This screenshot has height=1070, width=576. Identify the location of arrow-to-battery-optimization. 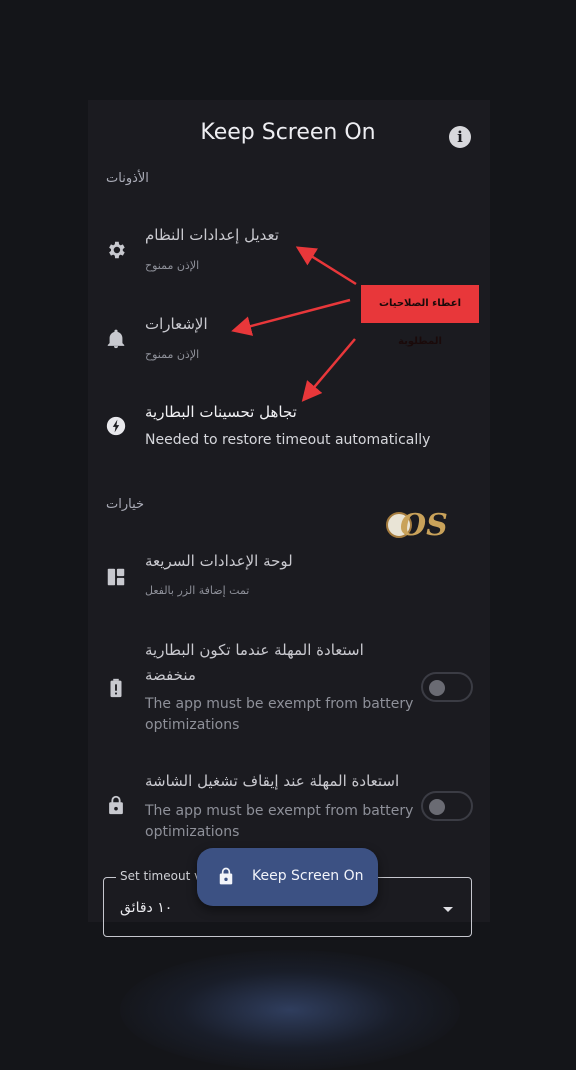
(328, 370).